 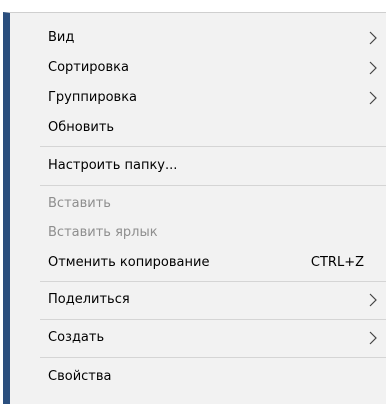 What do you see at coordinates (76, 337) in the screenshot?
I see `menu-item-label: Создать` at bounding box center [76, 337].